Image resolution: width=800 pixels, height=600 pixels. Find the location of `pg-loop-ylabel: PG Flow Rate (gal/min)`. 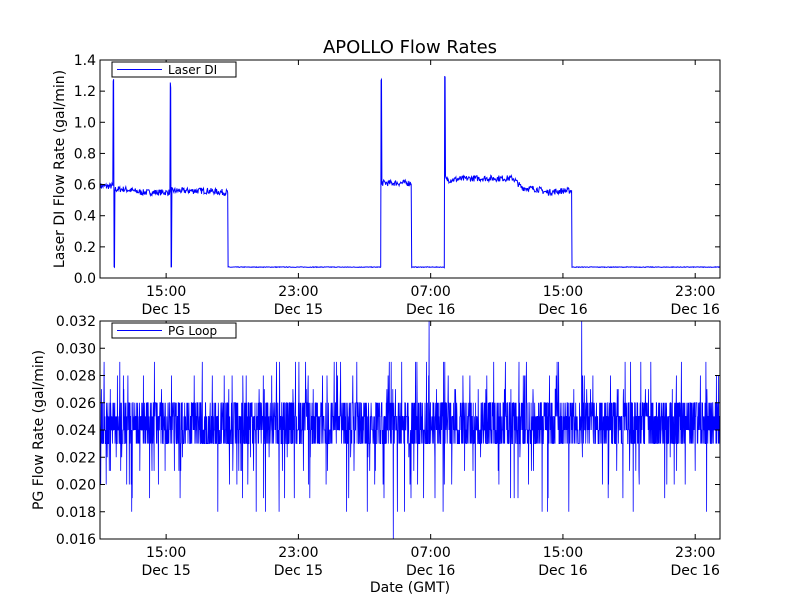

pg-loop-ylabel: PG Flow Rate (gal/min) is located at coordinates (39, 430).